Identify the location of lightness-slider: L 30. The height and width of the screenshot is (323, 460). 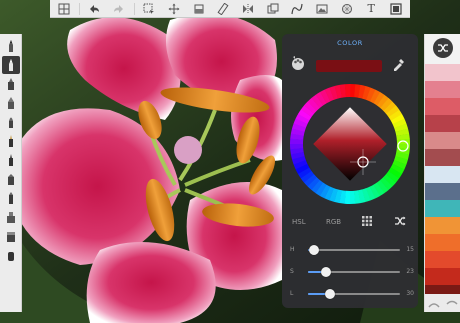
(352, 294).